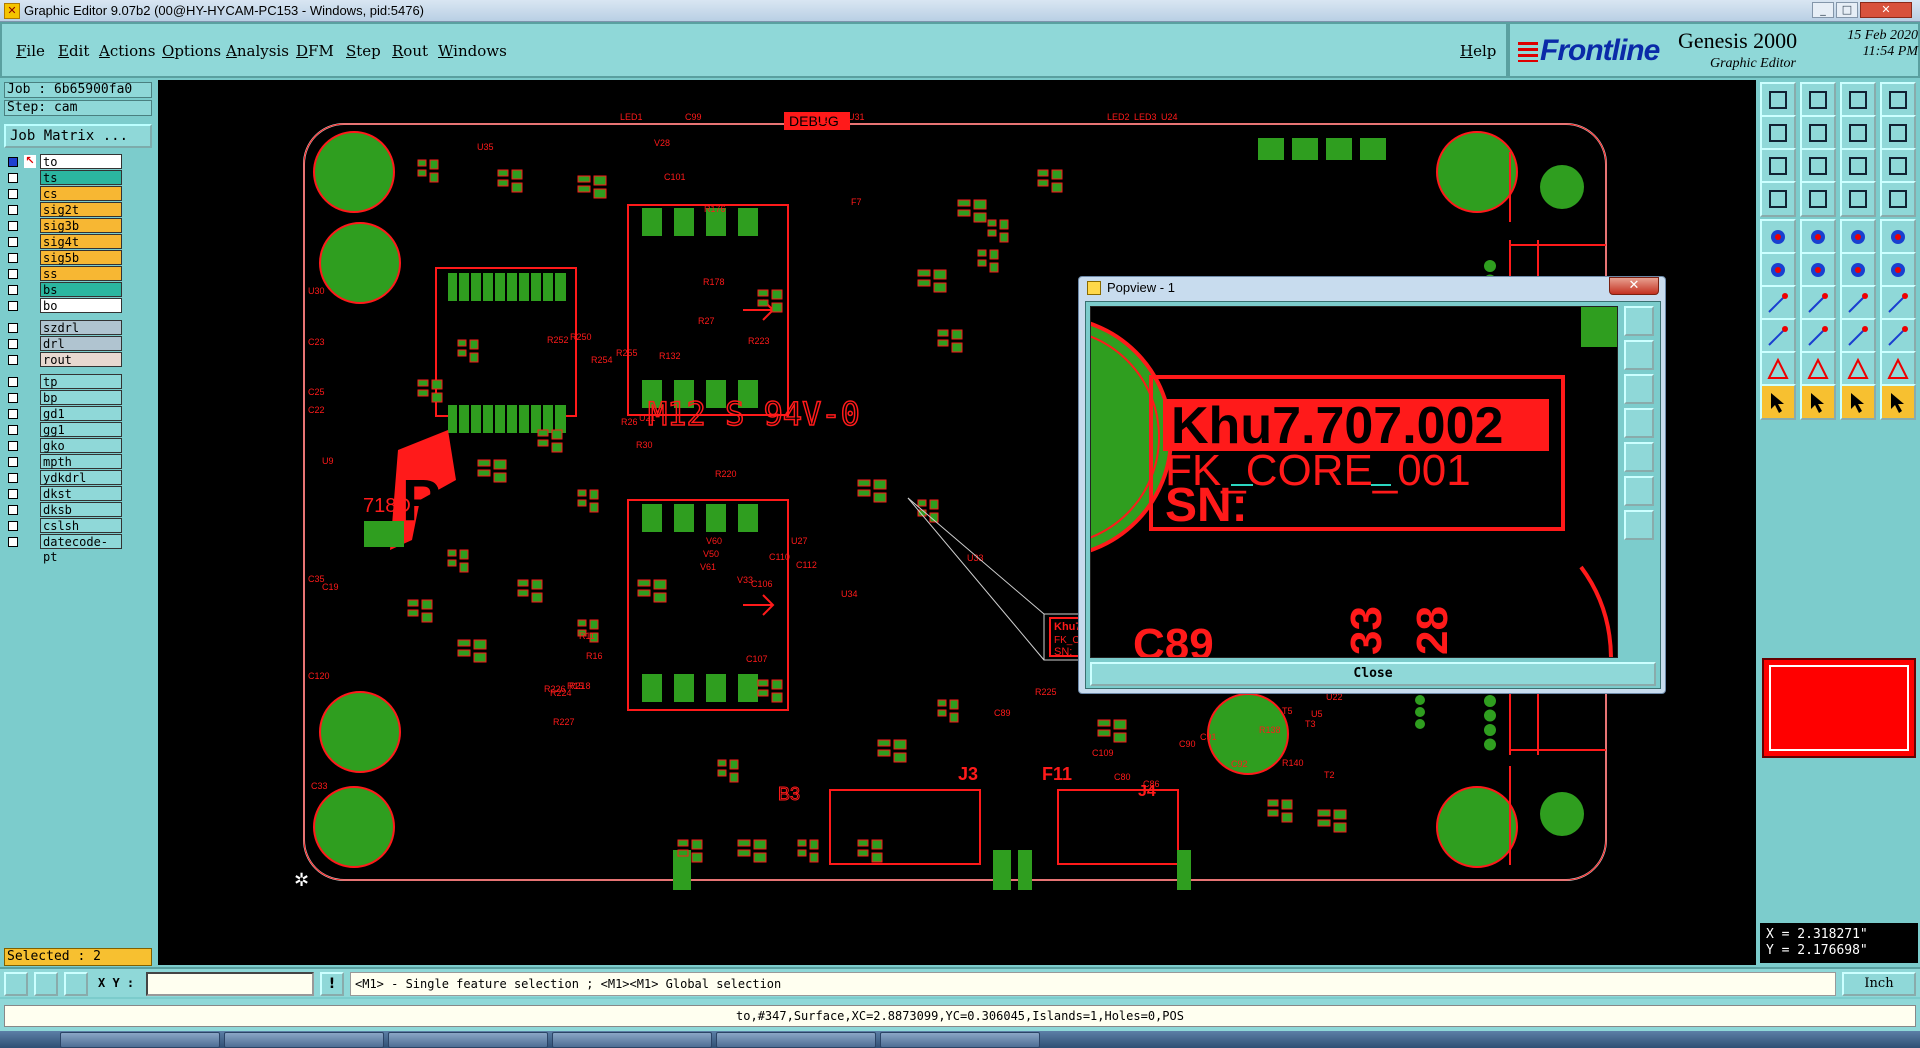 The image size is (1920, 1048). What do you see at coordinates (1634, 286) in the screenshot?
I see `popview-close-icon: ✕` at bounding box center [1634, 286].